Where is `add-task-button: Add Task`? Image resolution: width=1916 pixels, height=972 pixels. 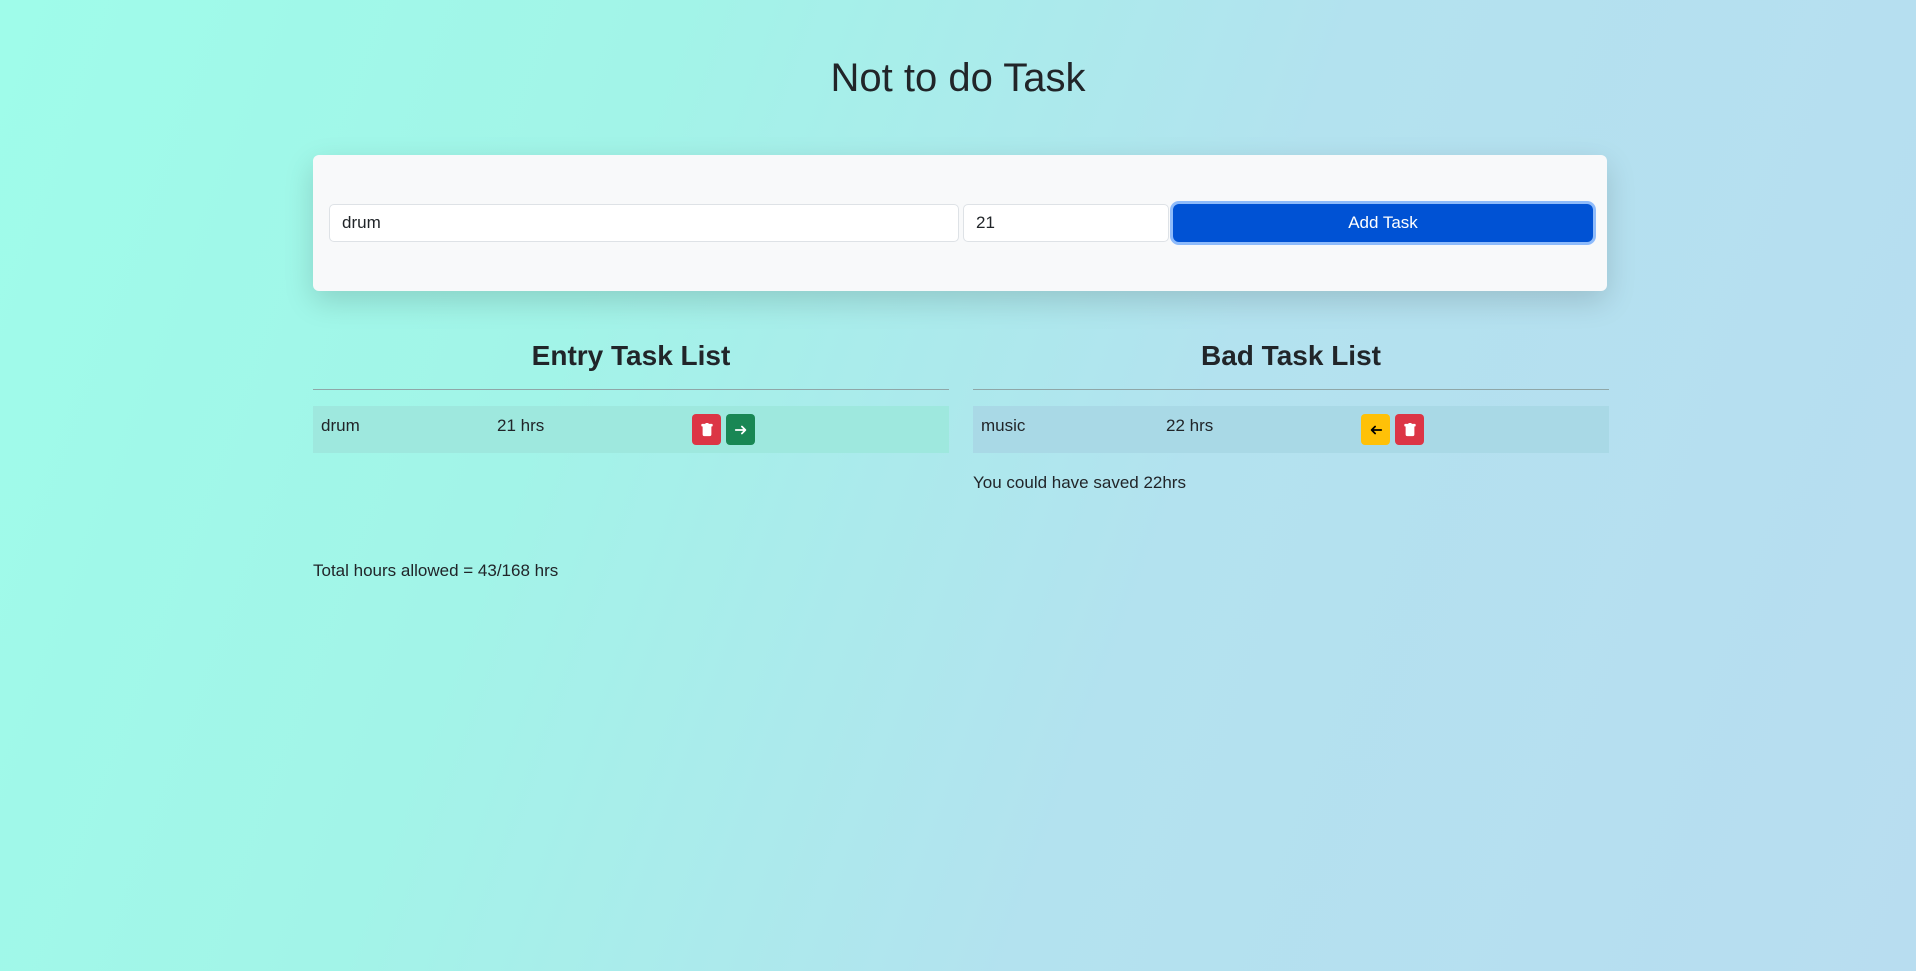
add-task-button: Add Task is located at coordinates (1383, 223).